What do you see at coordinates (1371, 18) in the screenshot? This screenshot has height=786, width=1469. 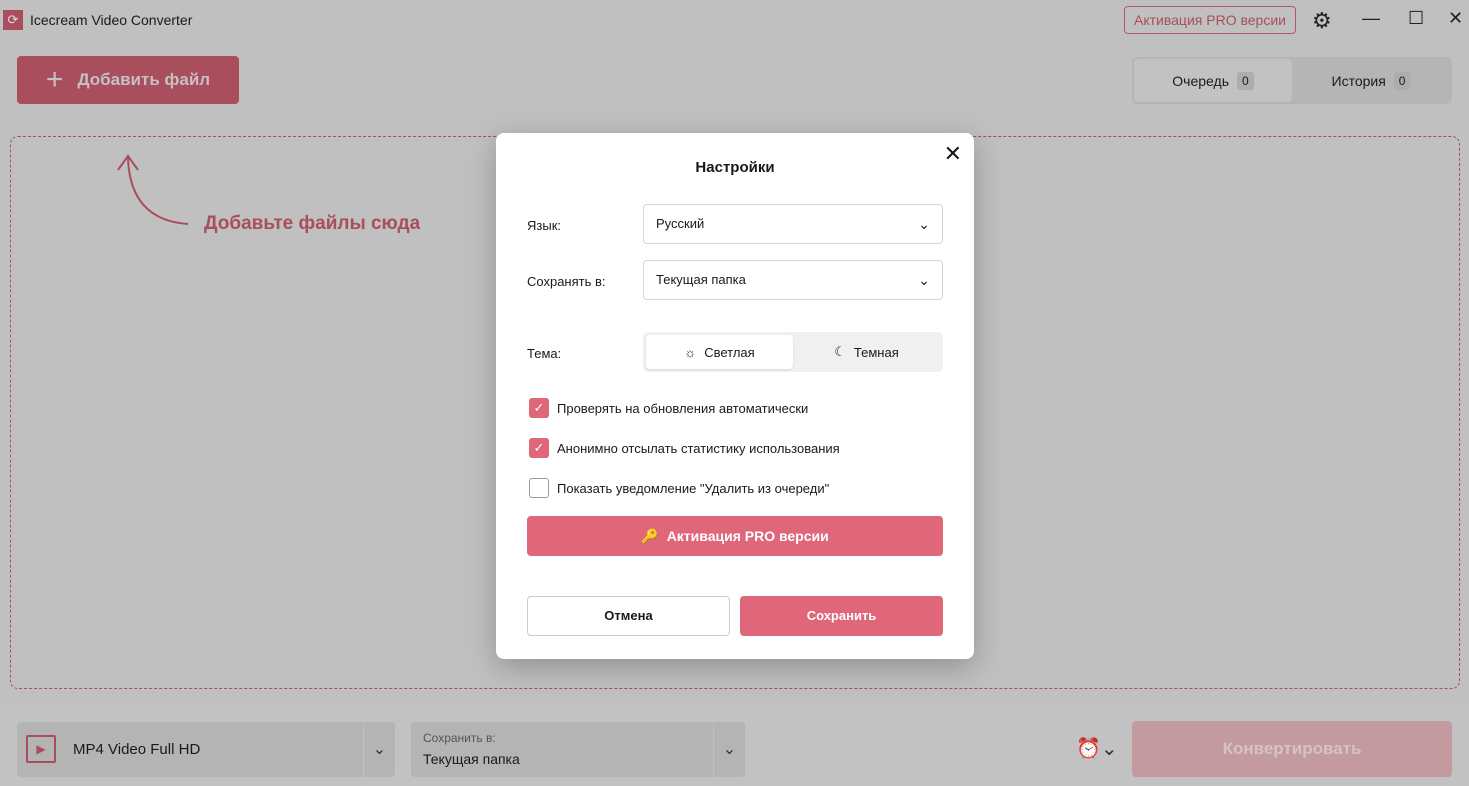 I see `minimize-icon: —` at bounding box center [1371, 18].